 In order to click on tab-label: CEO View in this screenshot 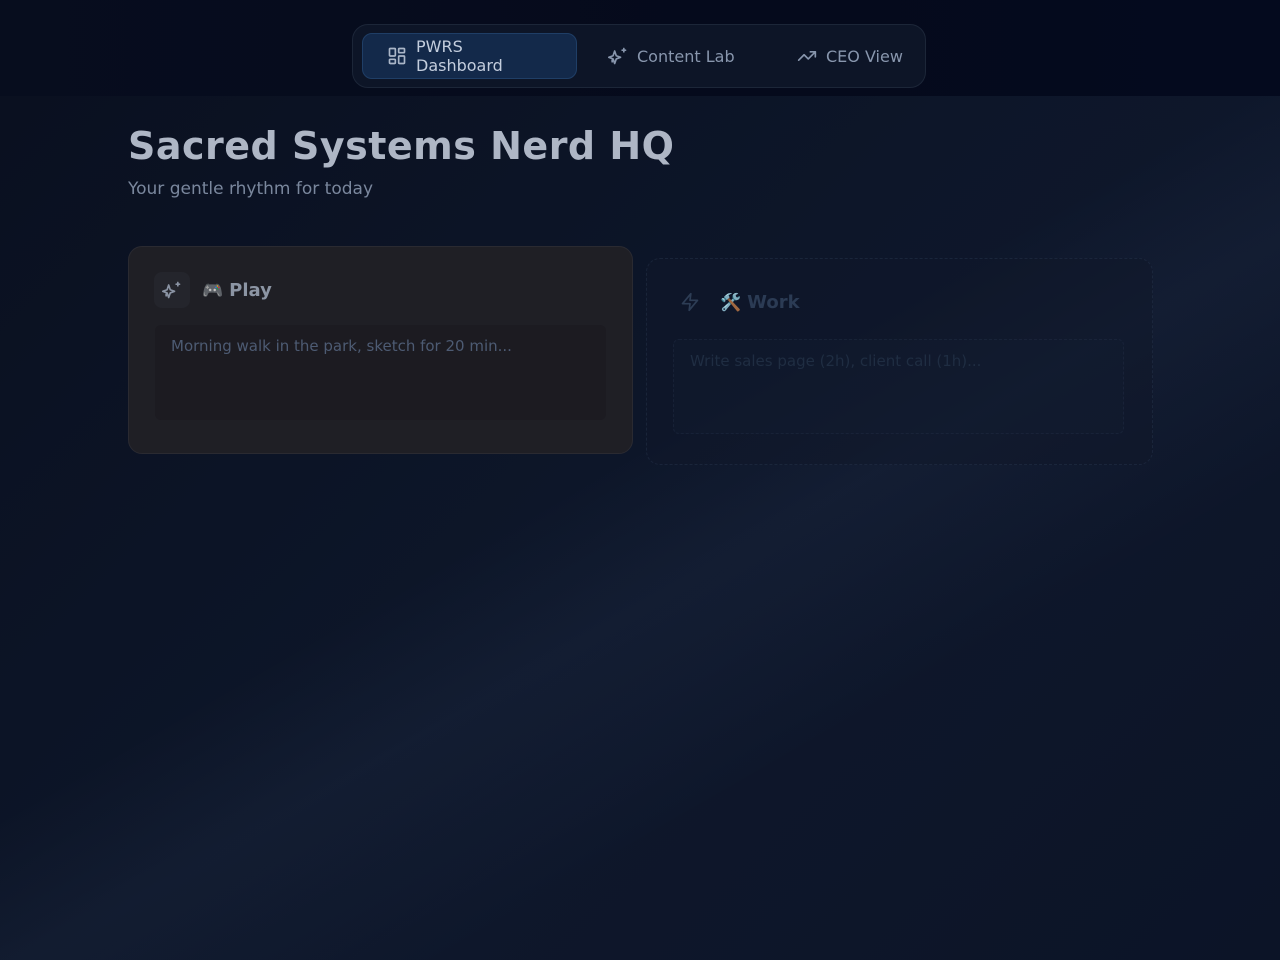, I will do `click(864, 56)`.